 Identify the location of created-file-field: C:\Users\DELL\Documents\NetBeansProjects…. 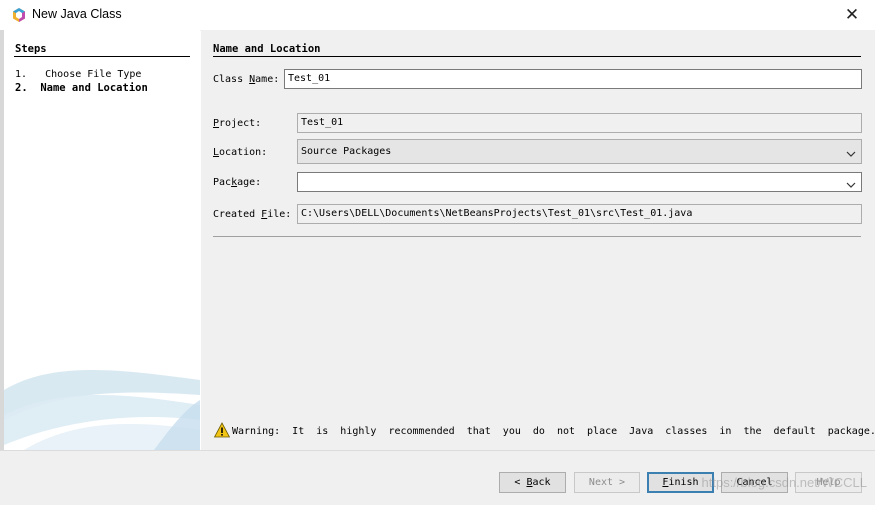
(579, 214).